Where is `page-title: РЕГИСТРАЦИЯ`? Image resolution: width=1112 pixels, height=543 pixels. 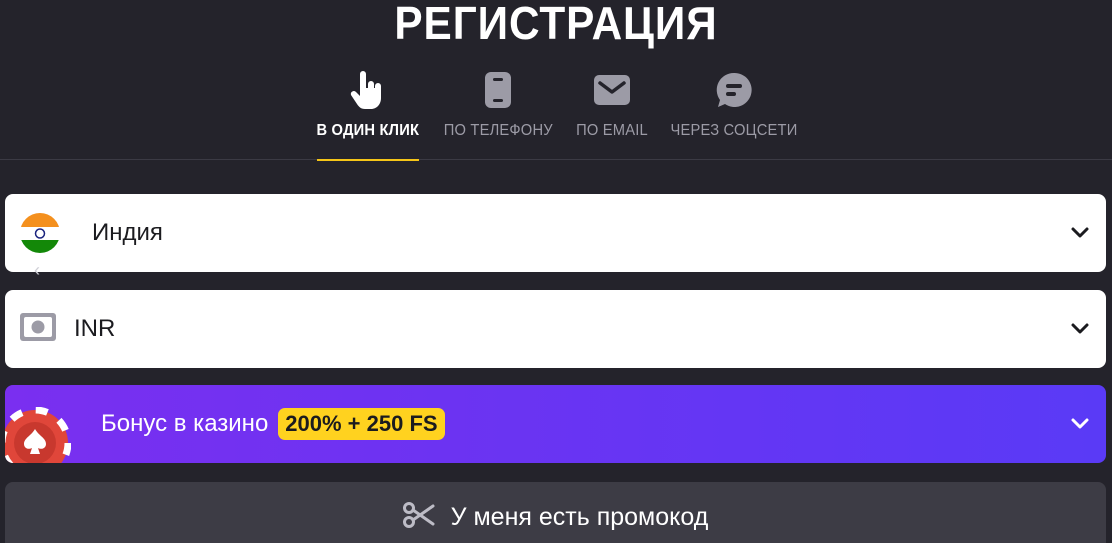
page-title: РЕГИСТРАЦИЯ is located at coordinates (556, 24).